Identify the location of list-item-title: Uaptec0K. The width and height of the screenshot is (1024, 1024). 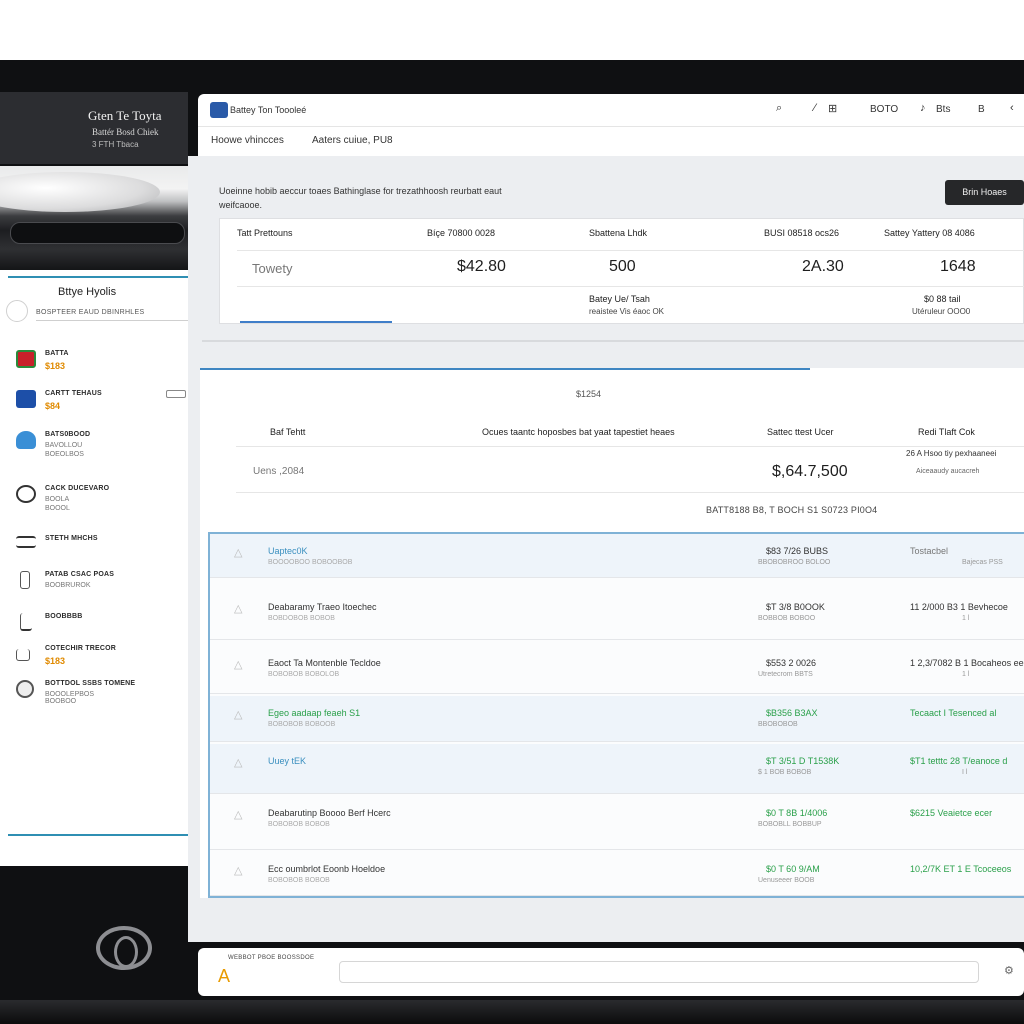
(288, 551).